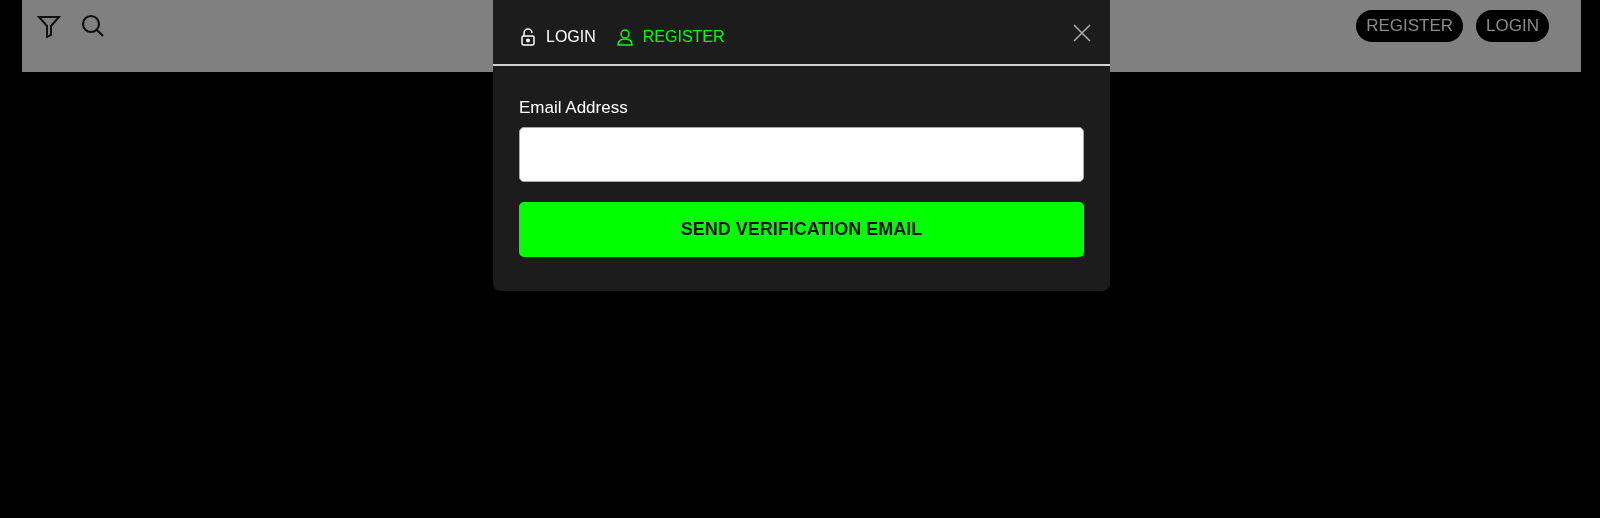 The image size is (1600, 518). Describe the element at coordinates (1082, 33) in the screenshot. I see `close-icon` at that location.